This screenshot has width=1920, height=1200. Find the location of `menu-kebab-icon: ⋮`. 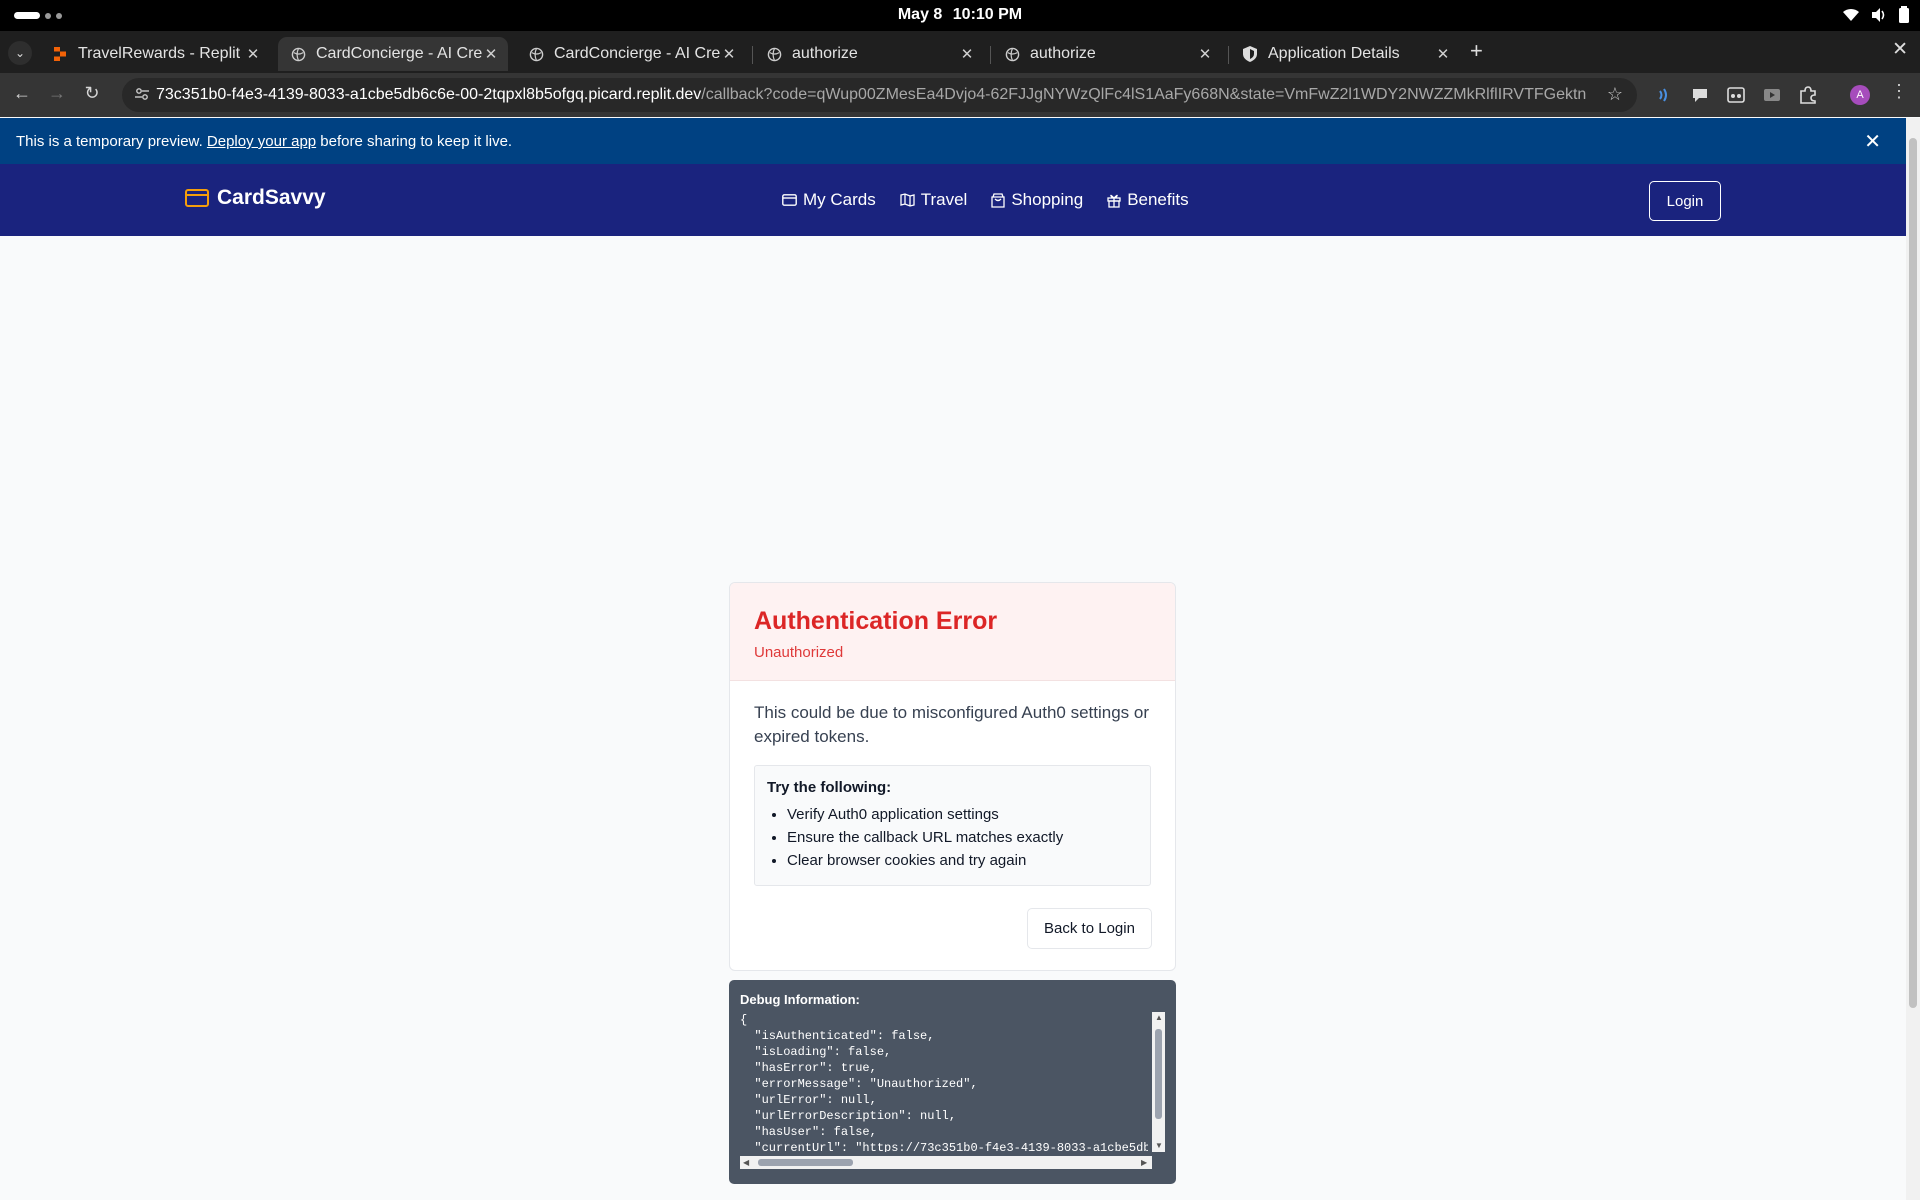

menu-kebab-icon: ⋮ is located at coordinates (1899, 91).